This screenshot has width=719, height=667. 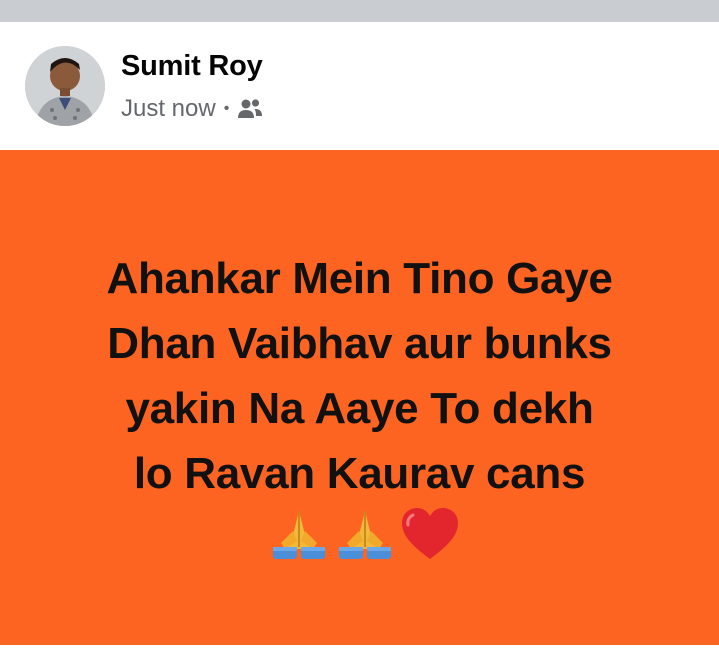 What do you see at coordinates (359, 473) in the screenshot?
I see `post-text-line: lo Ravan Kaurav cans` at bounding box center [359, 473].